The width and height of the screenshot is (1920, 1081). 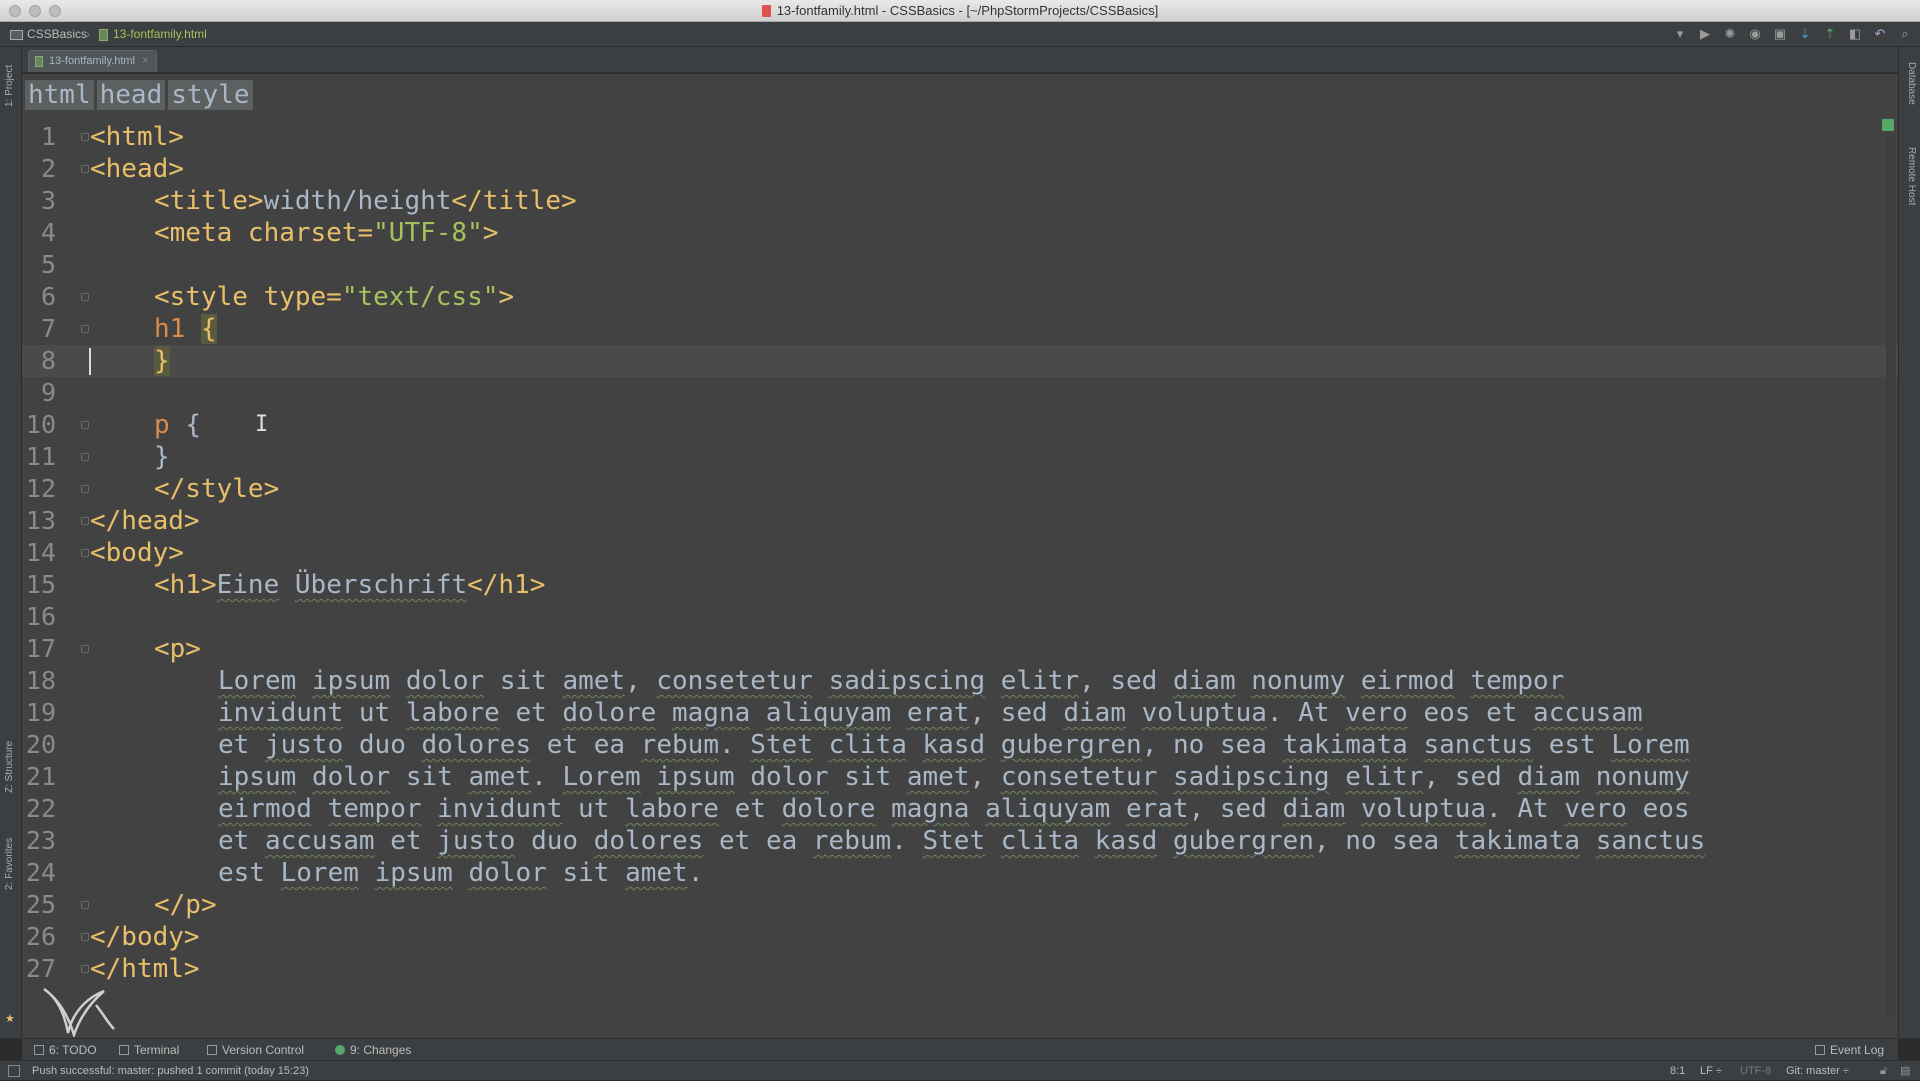 I want to click on event-log-tool-button: Event Log, so click(x=1849, y=1050).